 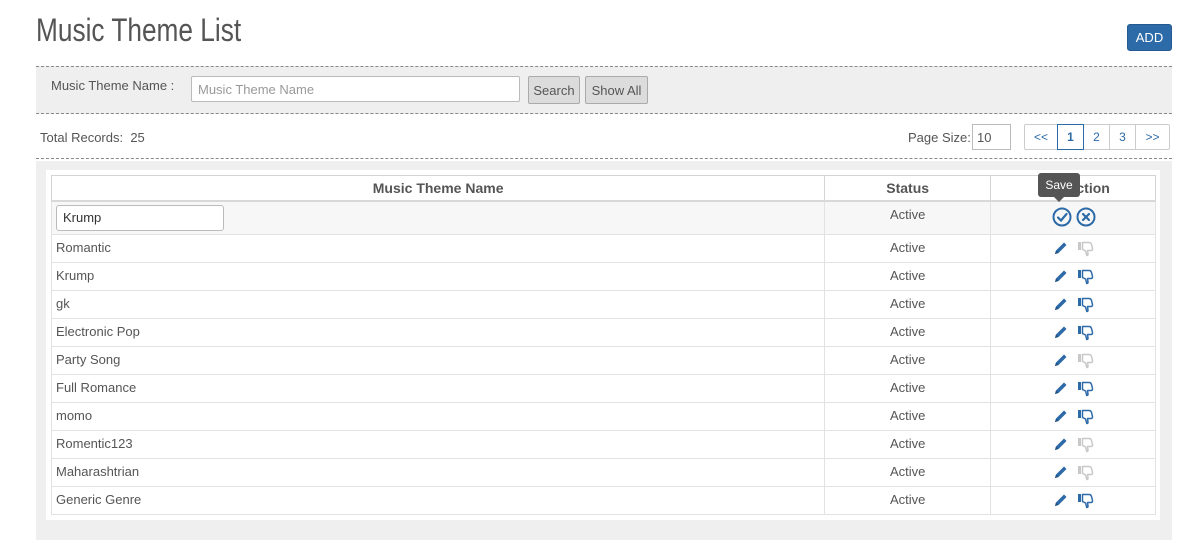 I want to click on edit-row: Active, so click(x=603, y=217).